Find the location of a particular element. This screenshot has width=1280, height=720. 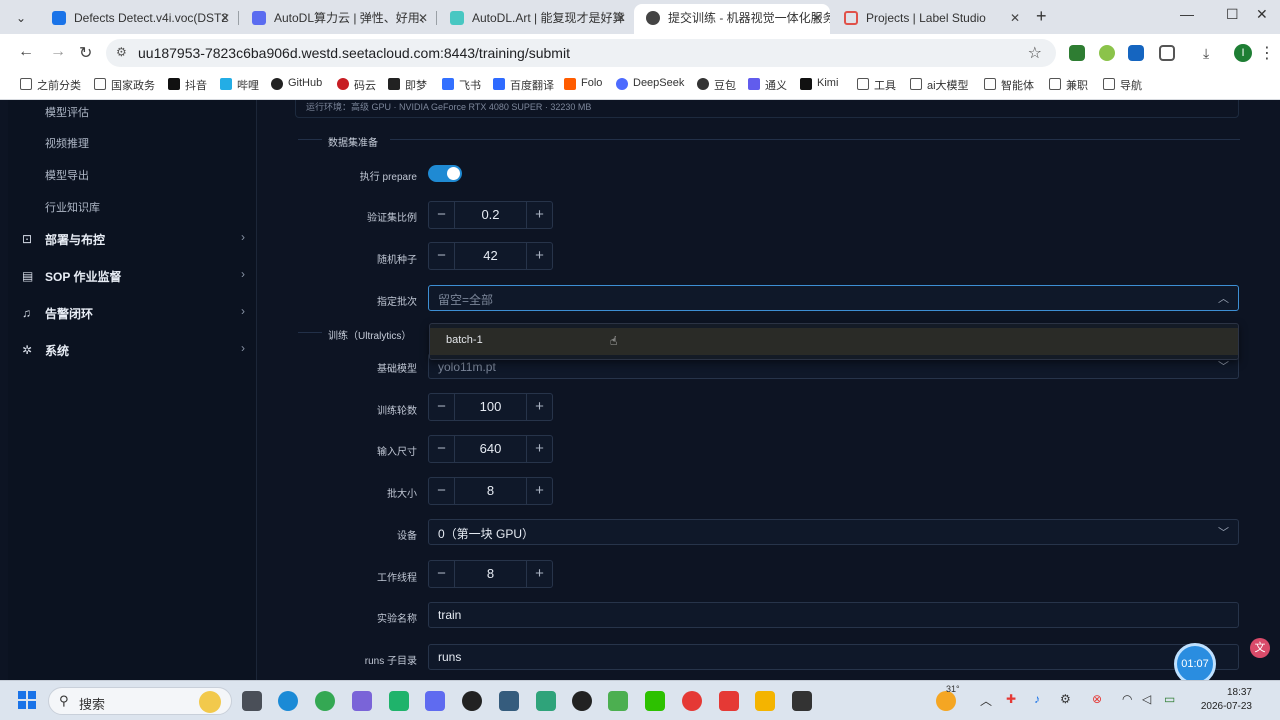

bookmark-item: 飞书 is located at coordinates (461, 85).